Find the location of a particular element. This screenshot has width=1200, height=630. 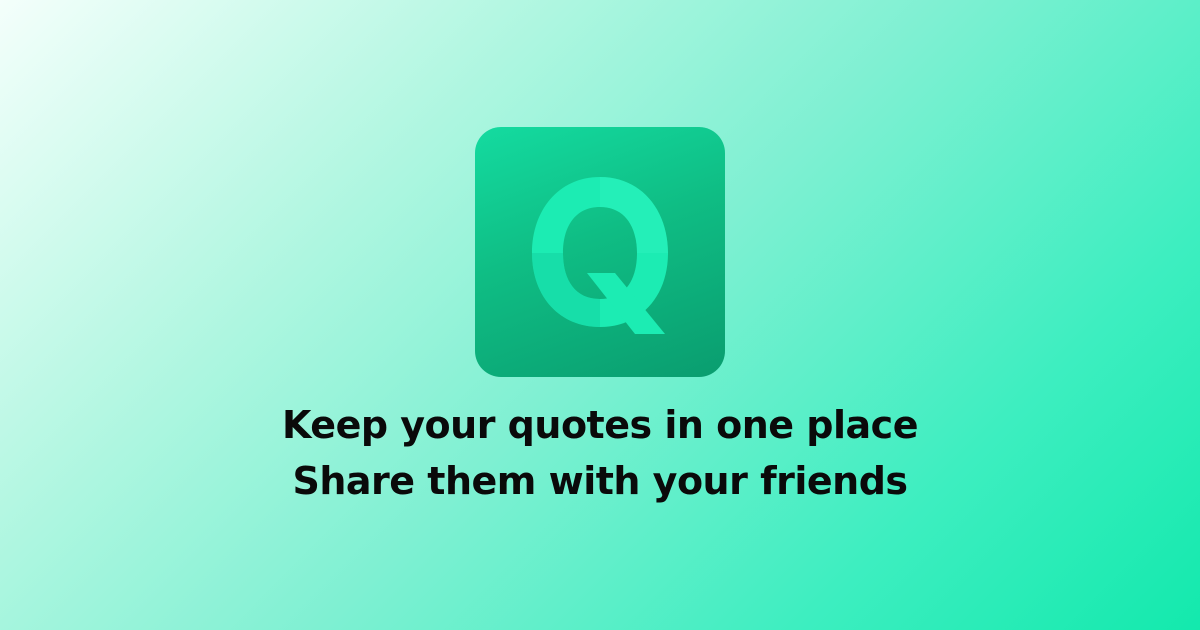

app-logo: Q is located at coordinates (600, 252).